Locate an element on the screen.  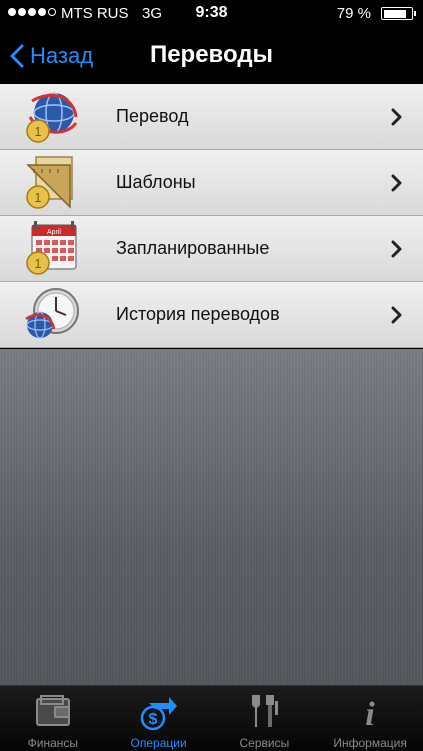
chevron-left-icon is located at coordinates (17, 56).